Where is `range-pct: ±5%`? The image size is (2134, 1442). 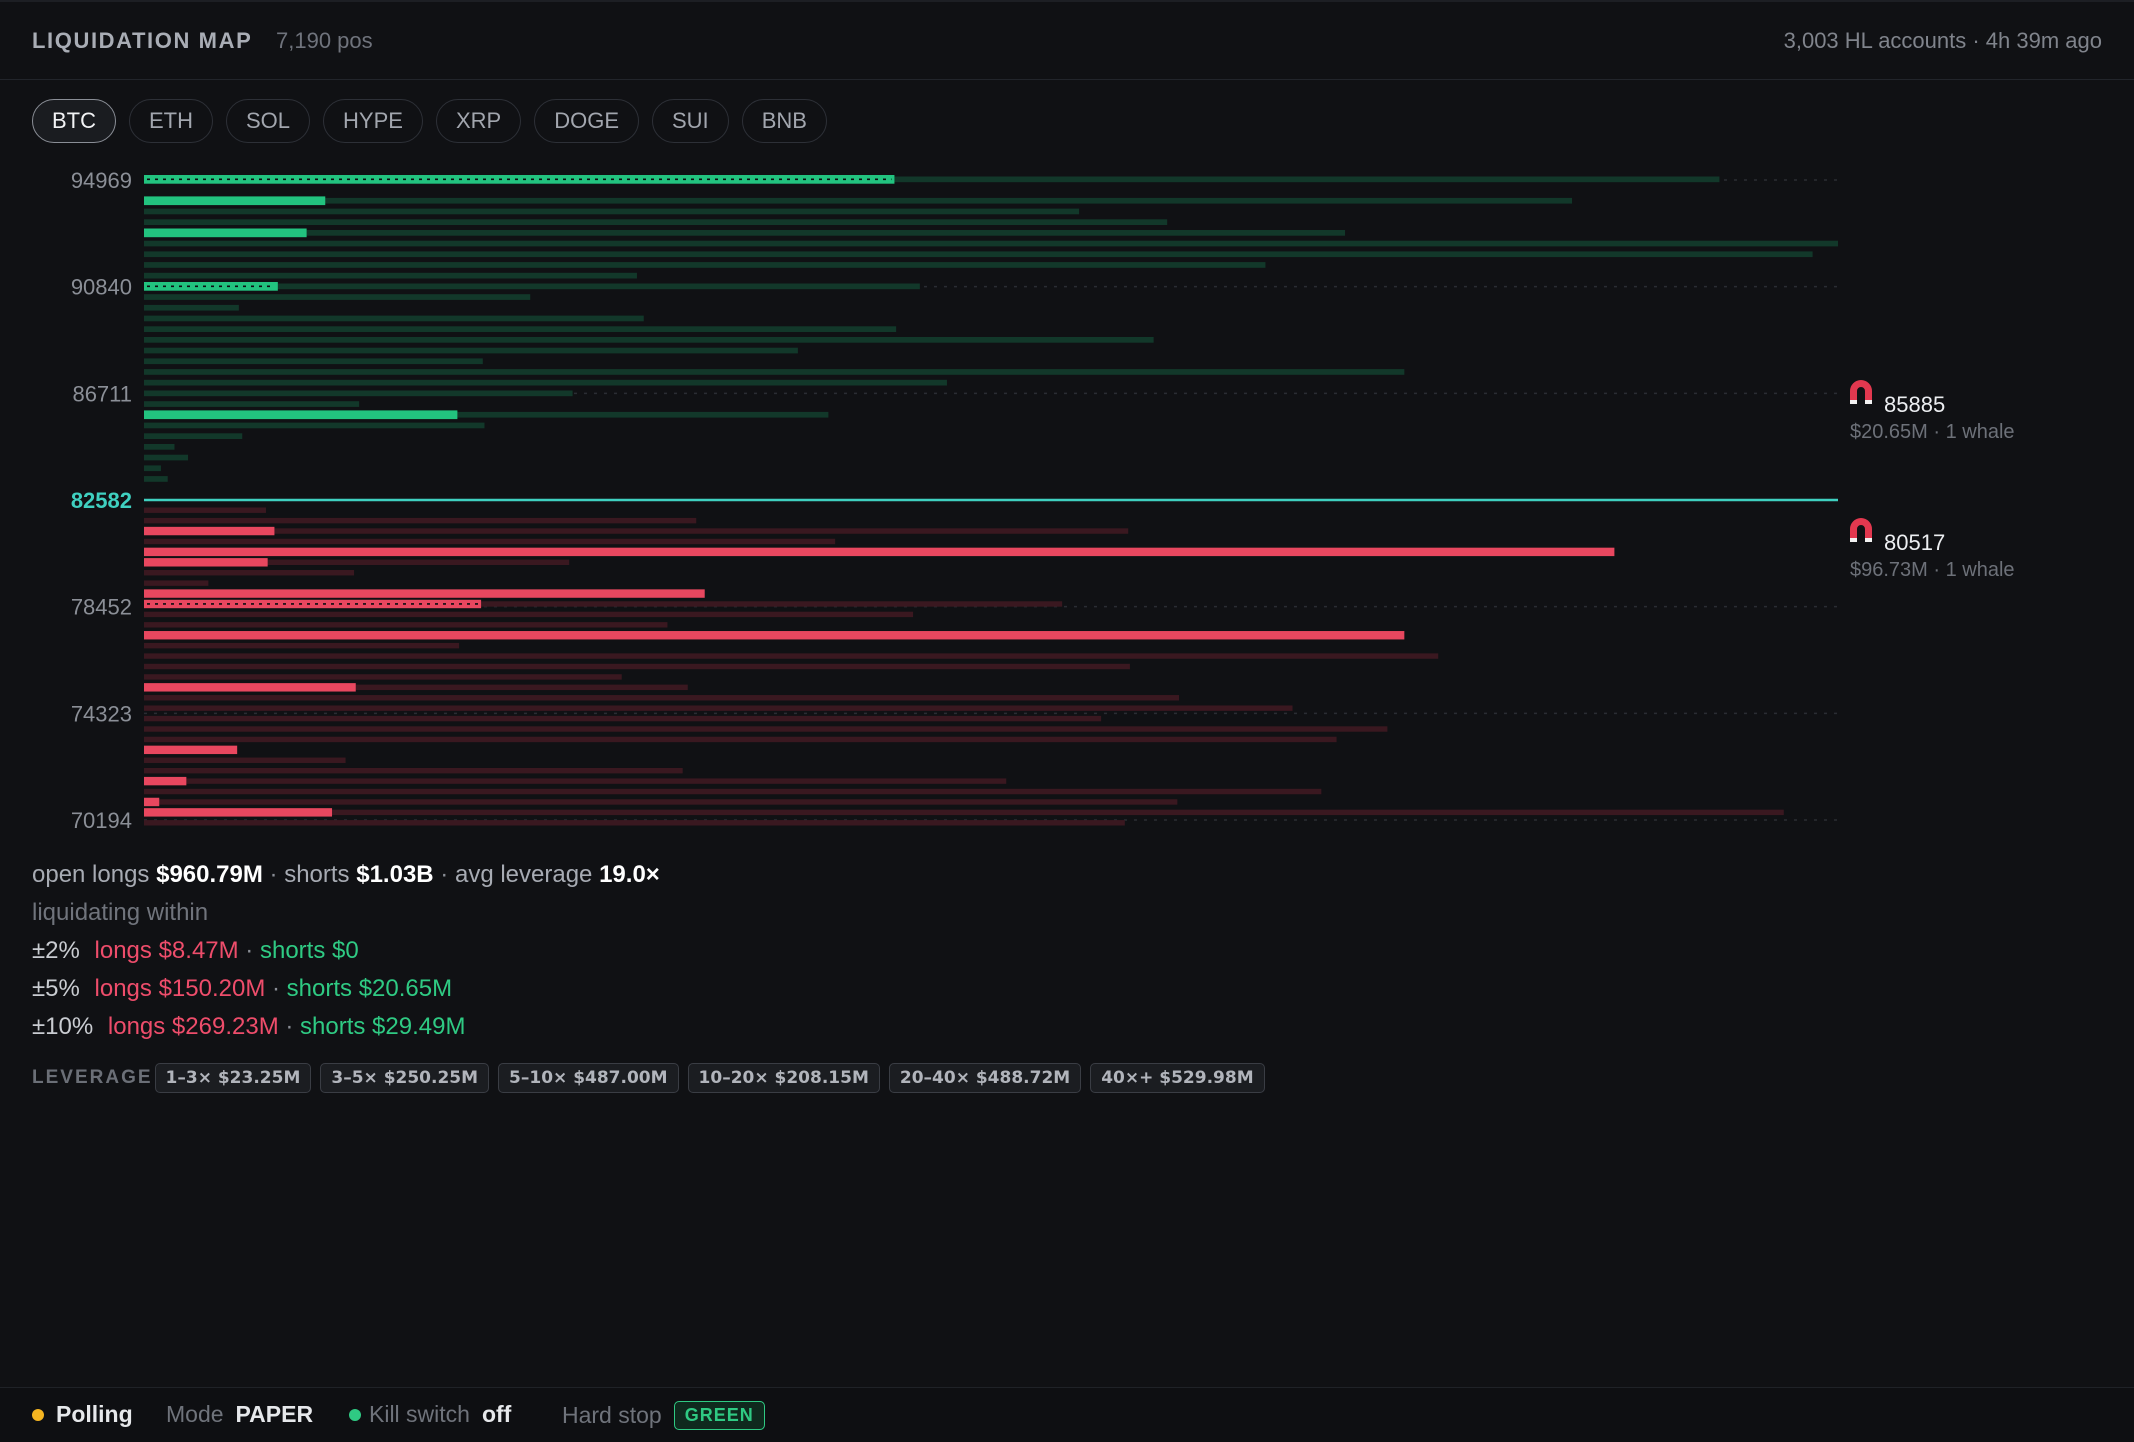
range-pct: ±5% is located at coordinates (56, 988).